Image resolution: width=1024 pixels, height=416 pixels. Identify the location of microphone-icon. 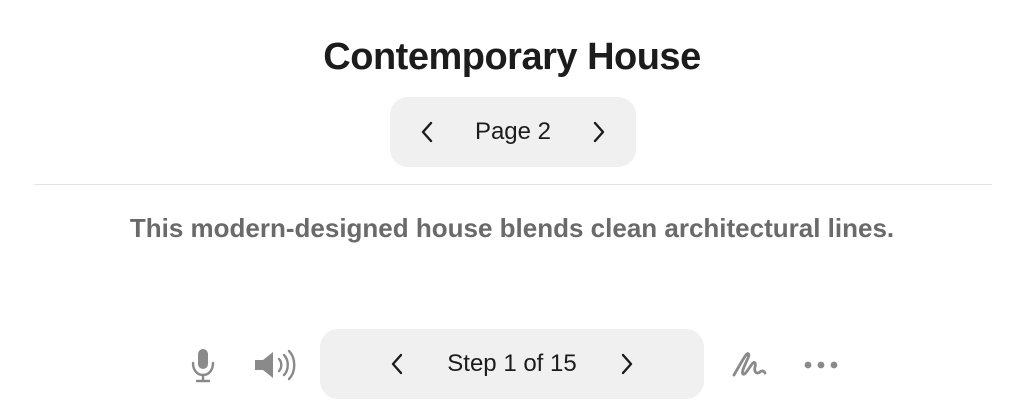
(203, 365).